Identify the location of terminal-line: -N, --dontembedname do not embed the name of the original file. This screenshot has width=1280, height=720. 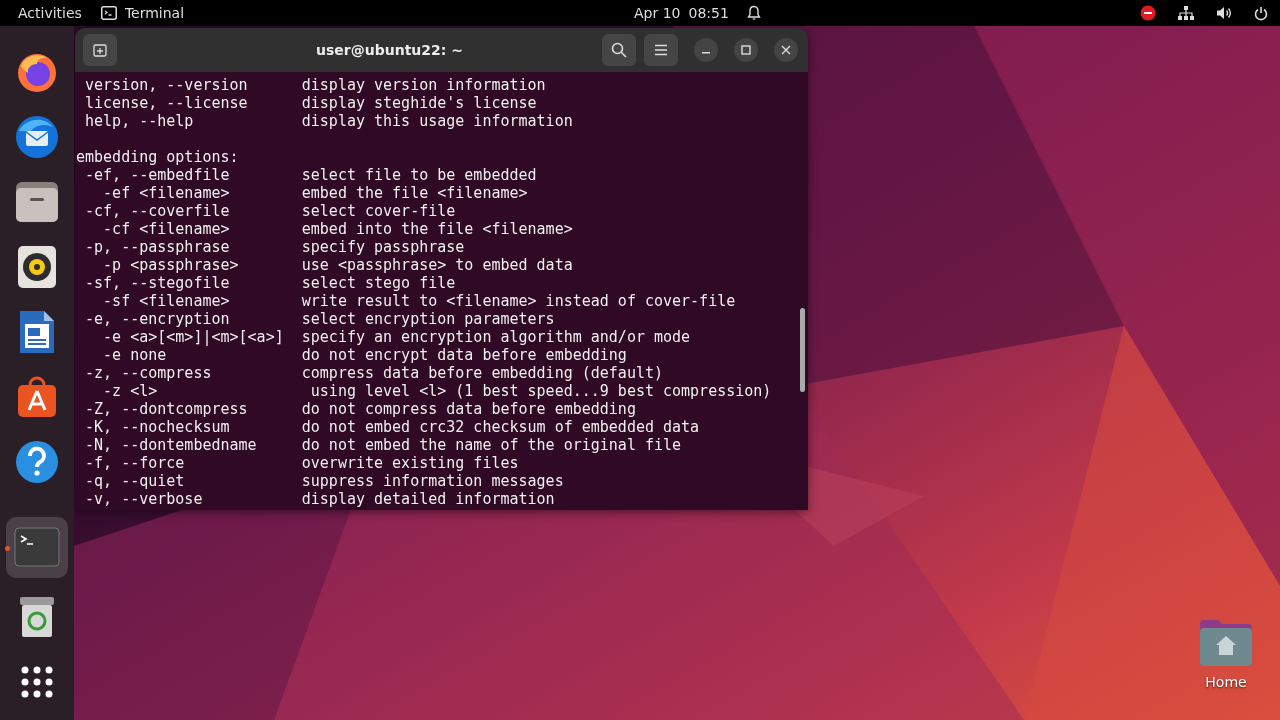
(383, 445).